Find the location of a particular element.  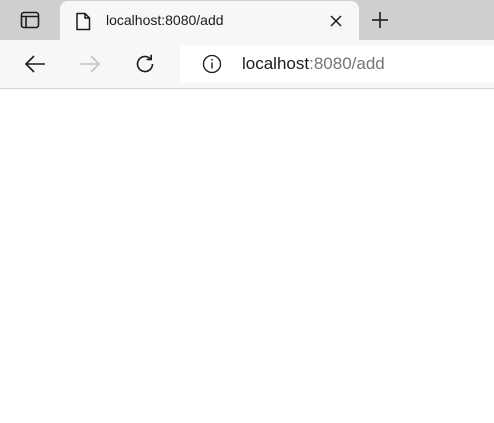

arrow-right-icon is located at coordinates (90, 64).